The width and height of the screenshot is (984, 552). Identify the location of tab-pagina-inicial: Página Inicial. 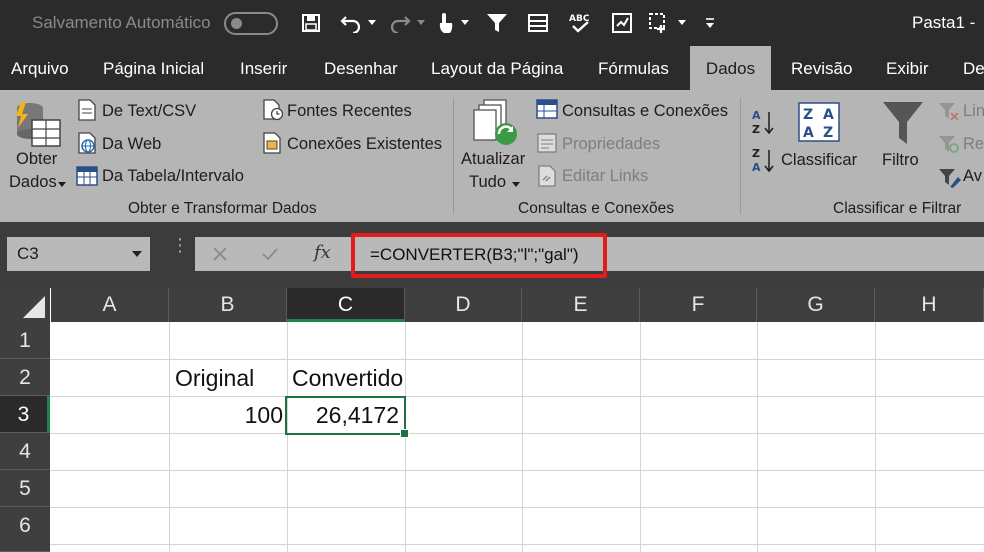
(153, 68).